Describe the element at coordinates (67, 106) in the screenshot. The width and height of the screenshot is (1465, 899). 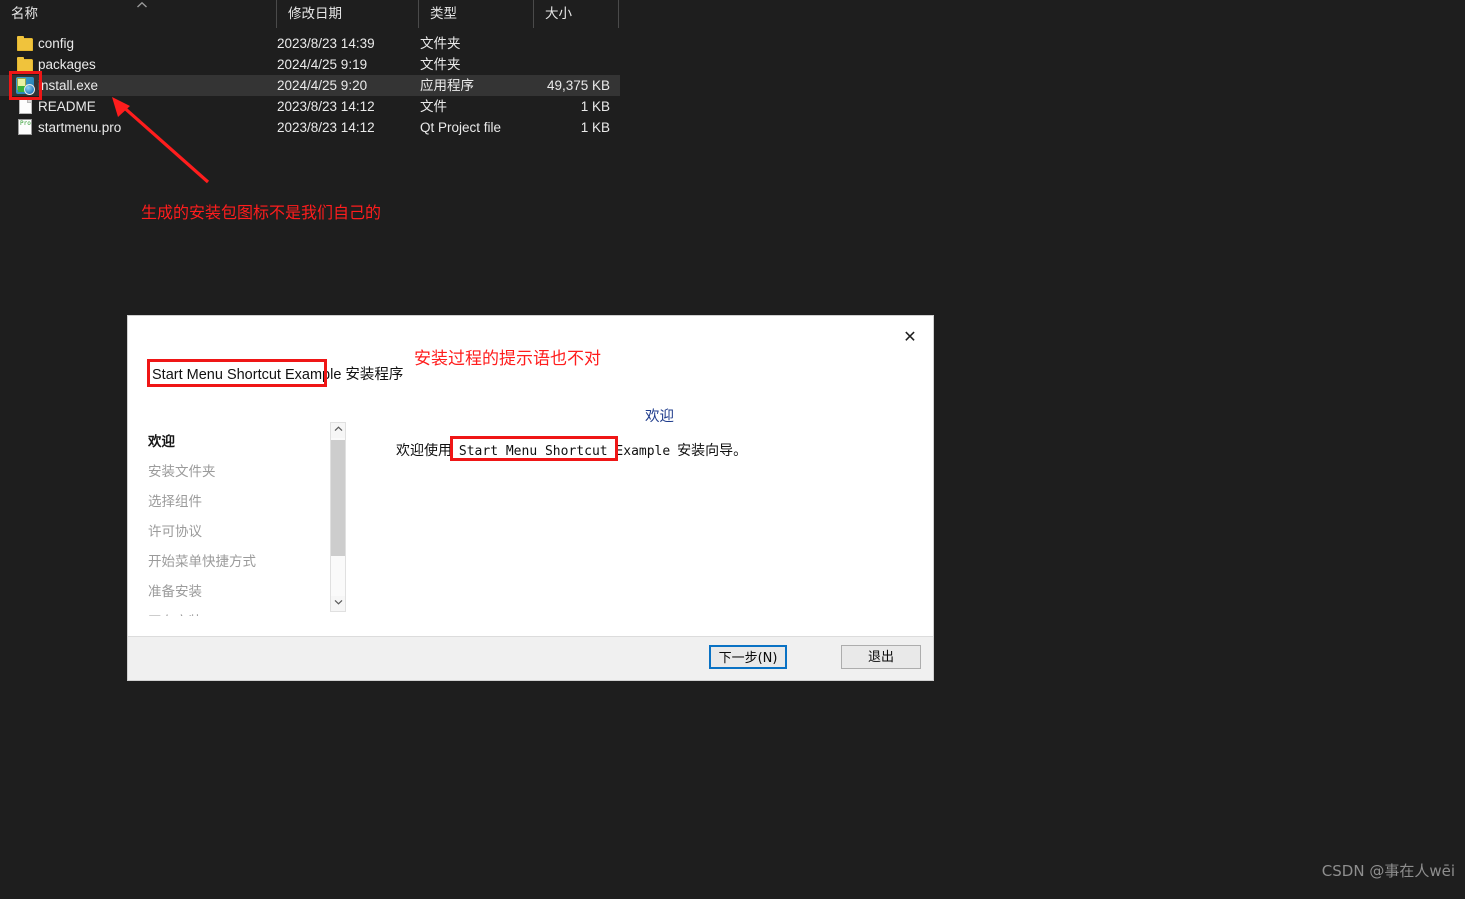
I see `file-name: README` at that location.